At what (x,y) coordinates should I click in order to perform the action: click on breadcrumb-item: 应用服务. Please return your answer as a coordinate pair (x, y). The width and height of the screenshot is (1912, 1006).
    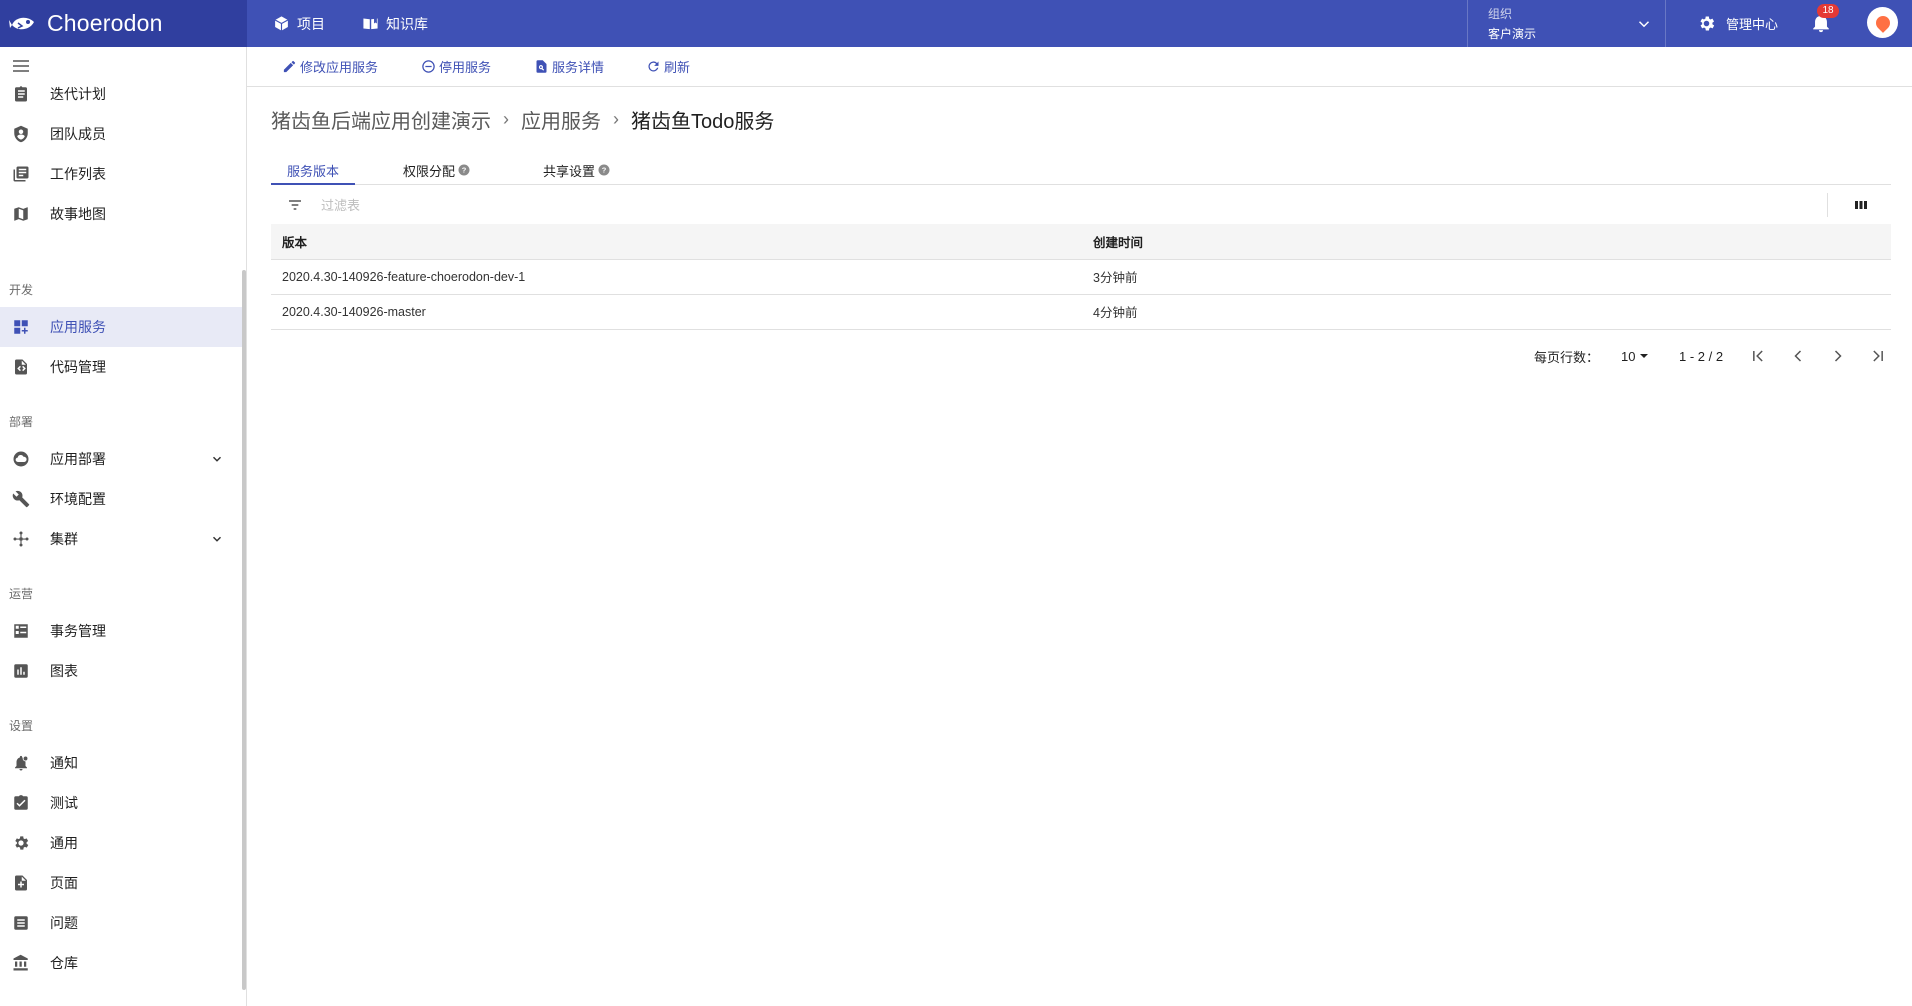
    Looking at the image, I should click on (561, 119).